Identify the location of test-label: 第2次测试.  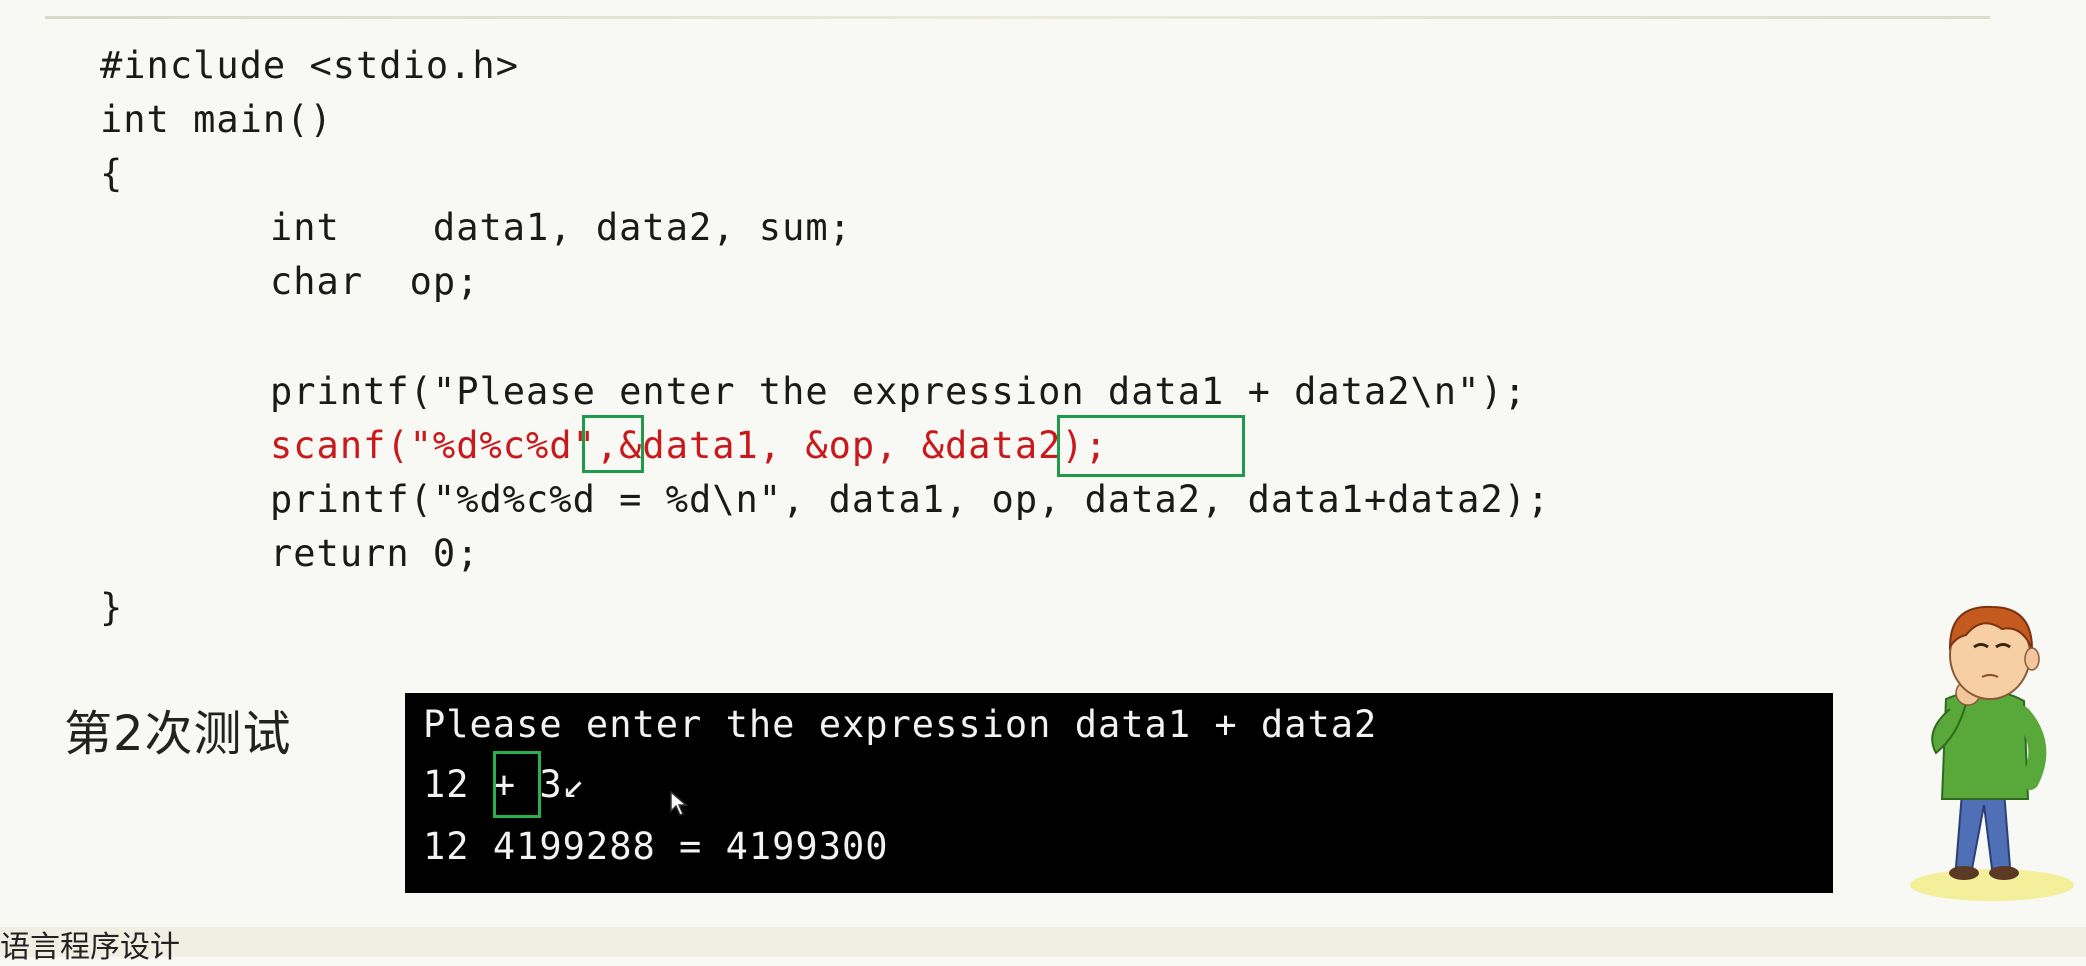
(178, 734).